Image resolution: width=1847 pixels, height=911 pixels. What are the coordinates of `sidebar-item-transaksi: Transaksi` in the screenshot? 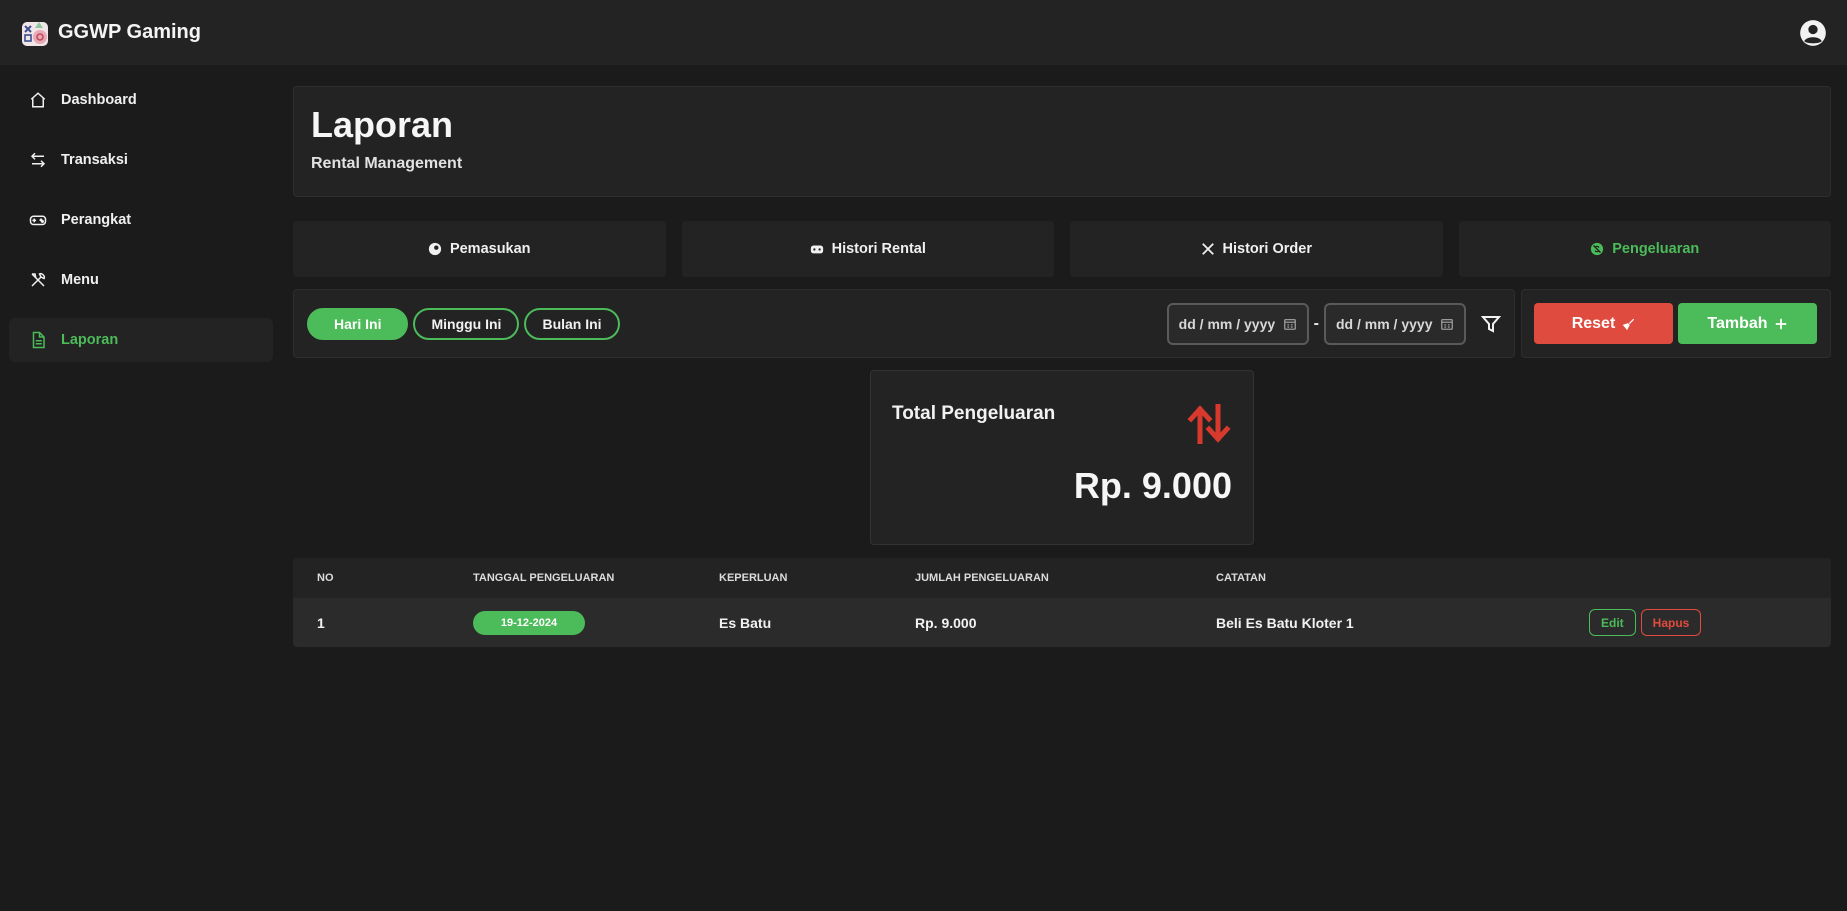 It's located at (141, 160).